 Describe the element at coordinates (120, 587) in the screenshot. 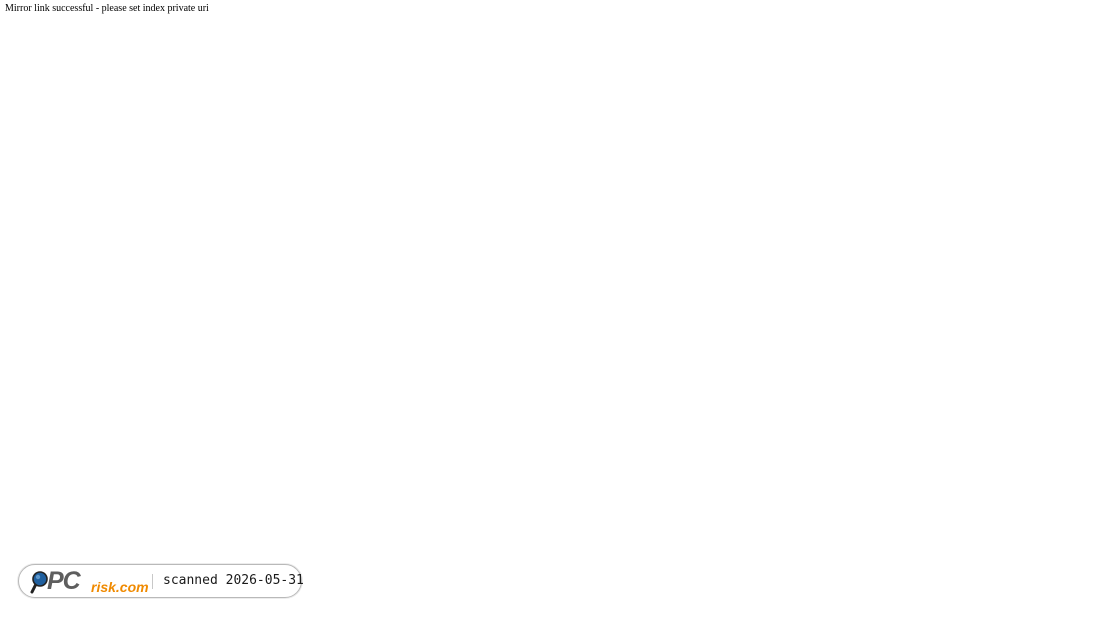

I see `logo-risk-text: risk.com` at that location.